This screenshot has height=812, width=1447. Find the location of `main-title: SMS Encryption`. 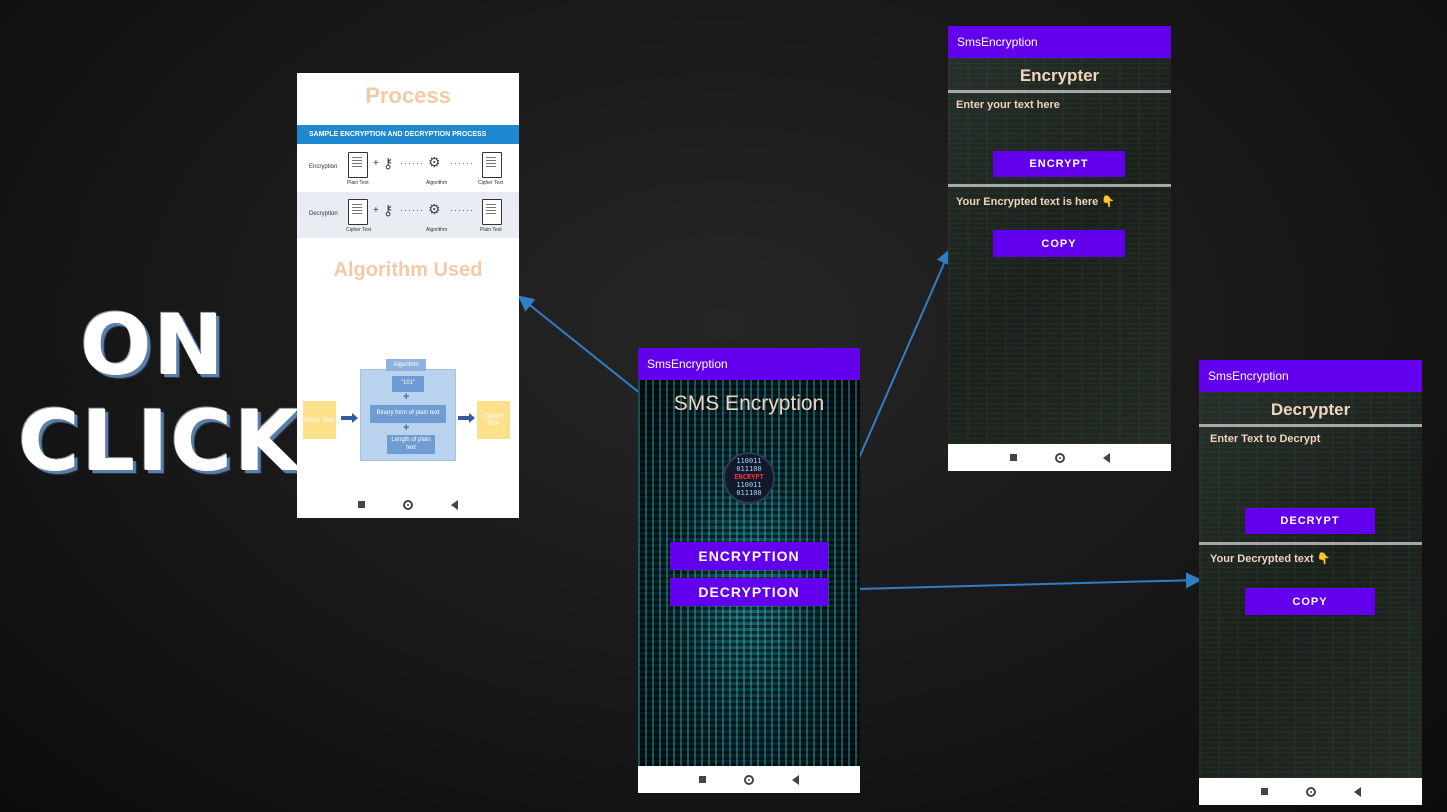

main-title: SMS Encryption is located at coordinates (749, 403).